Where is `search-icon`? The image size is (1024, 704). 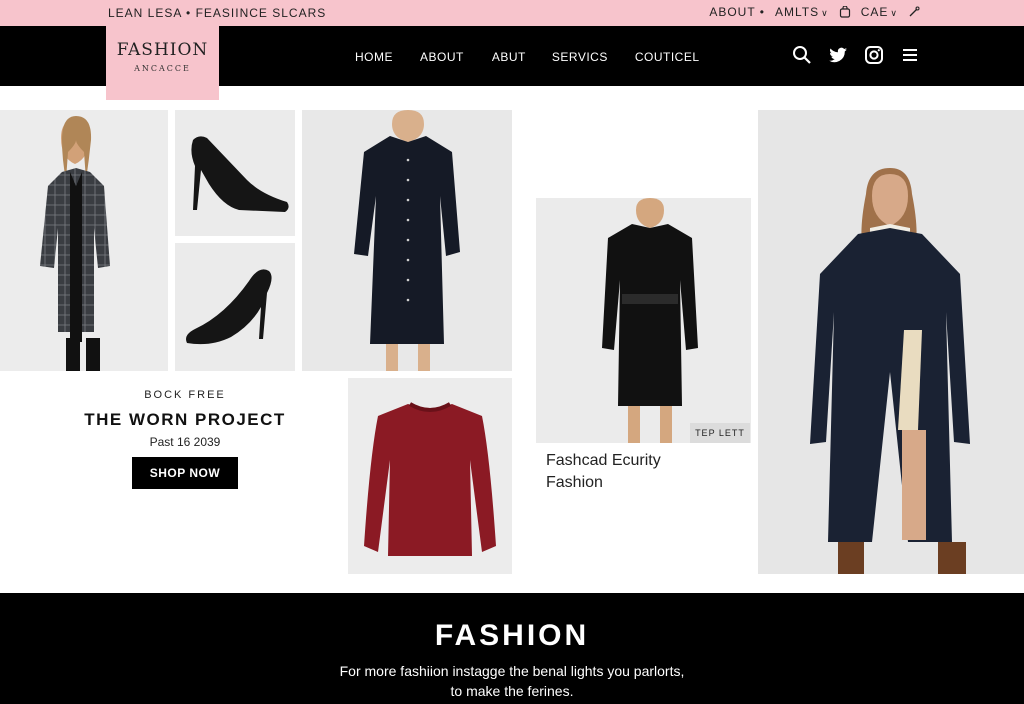 search-icon is located at coordinates (802, 55).